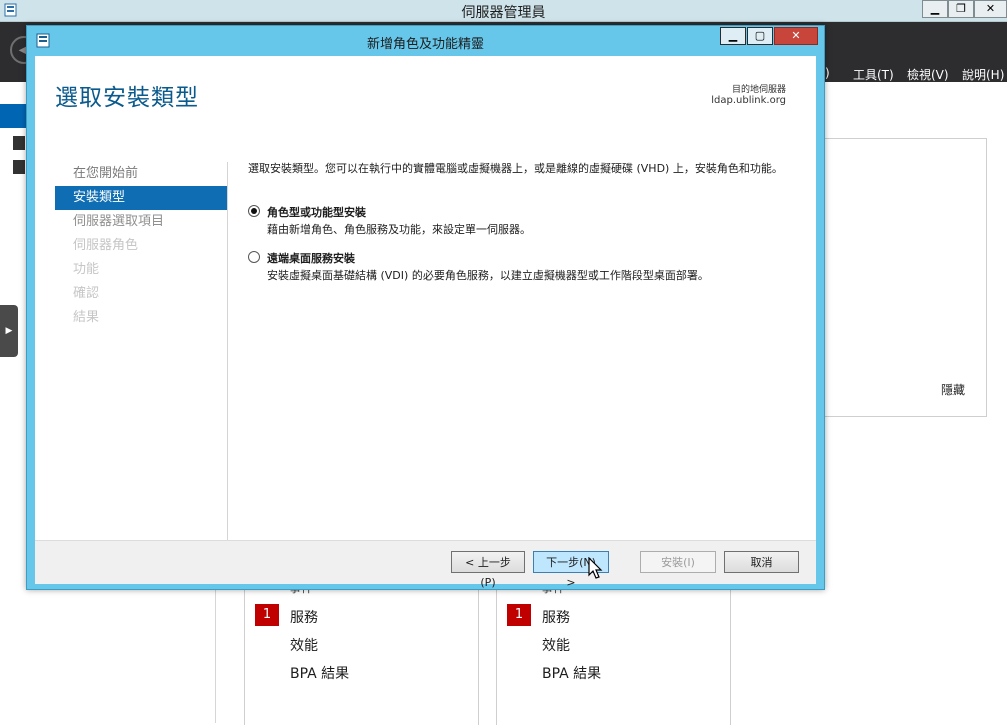  I want to click on wizard-step-nav: 在您開始前 安裝類型 伺服器選取項目 伺服器角色 功能 確認 結果, so click(141, 246).